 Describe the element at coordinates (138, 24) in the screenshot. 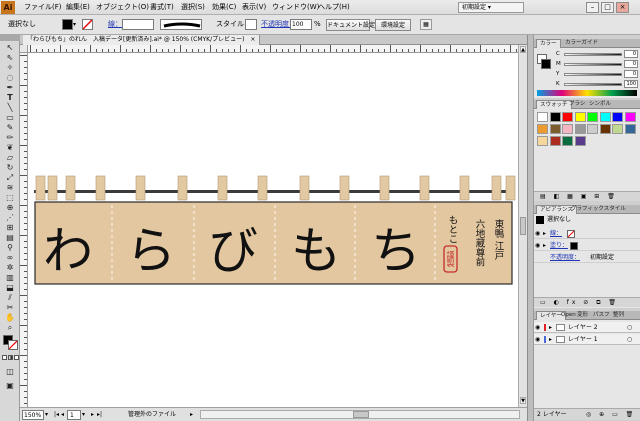

I see `stroke-weight-field` at that location.